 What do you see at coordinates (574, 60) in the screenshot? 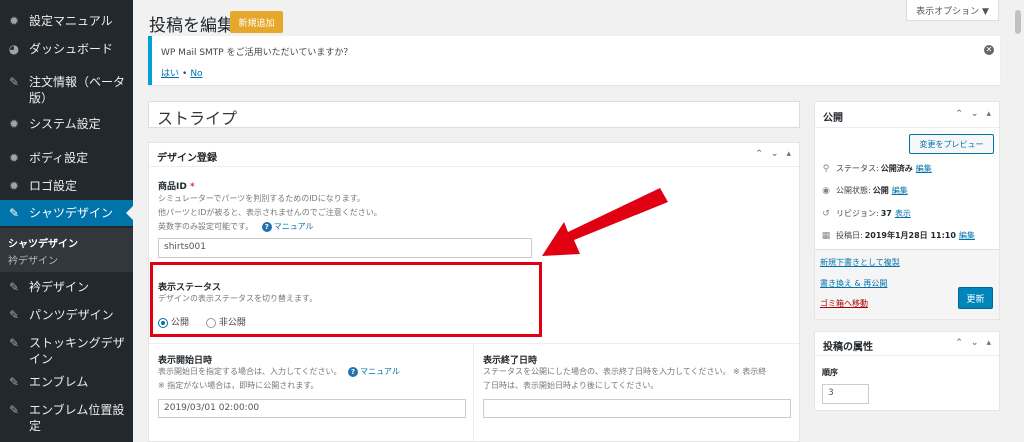
I see `smtp-notice: WP Mail SMTP をご活用いただいていますか？ はい • No ✕` at bounding box center [574, 60].